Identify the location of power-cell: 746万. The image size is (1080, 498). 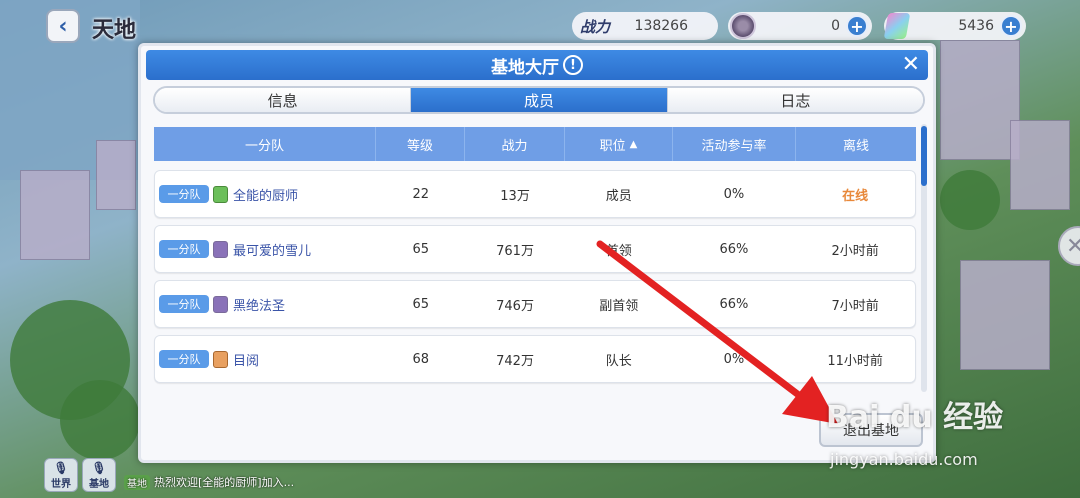
(515, 306).